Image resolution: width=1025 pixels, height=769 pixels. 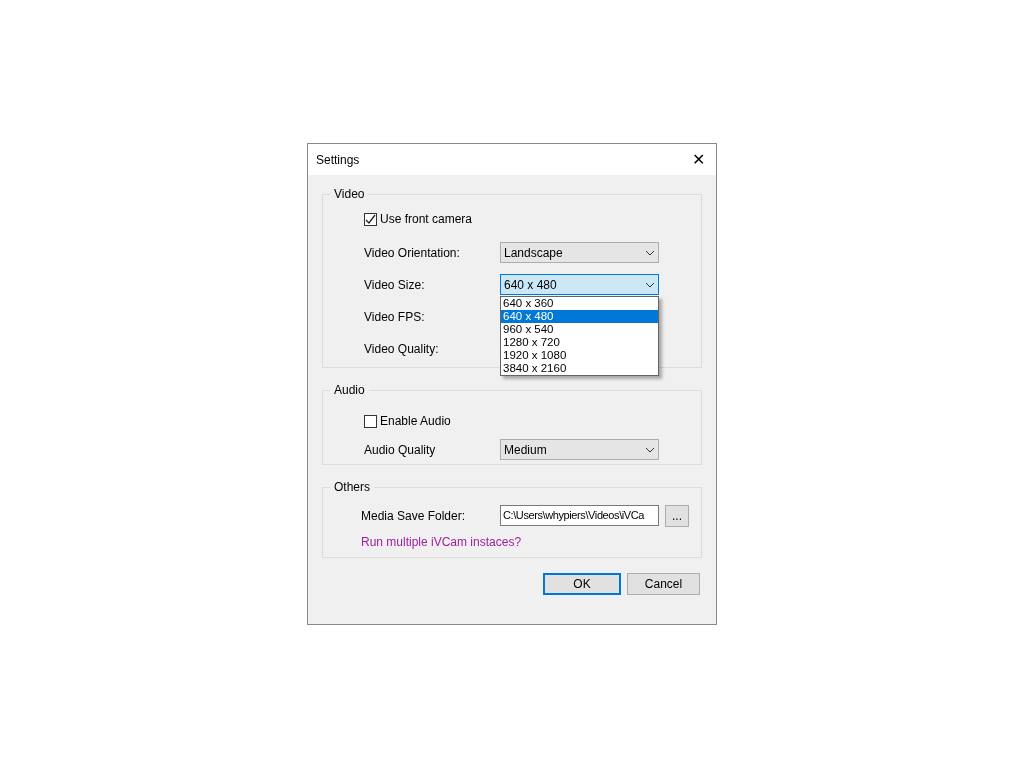 I want to click on dropdown: Landscape, so click(x=579, y=252).